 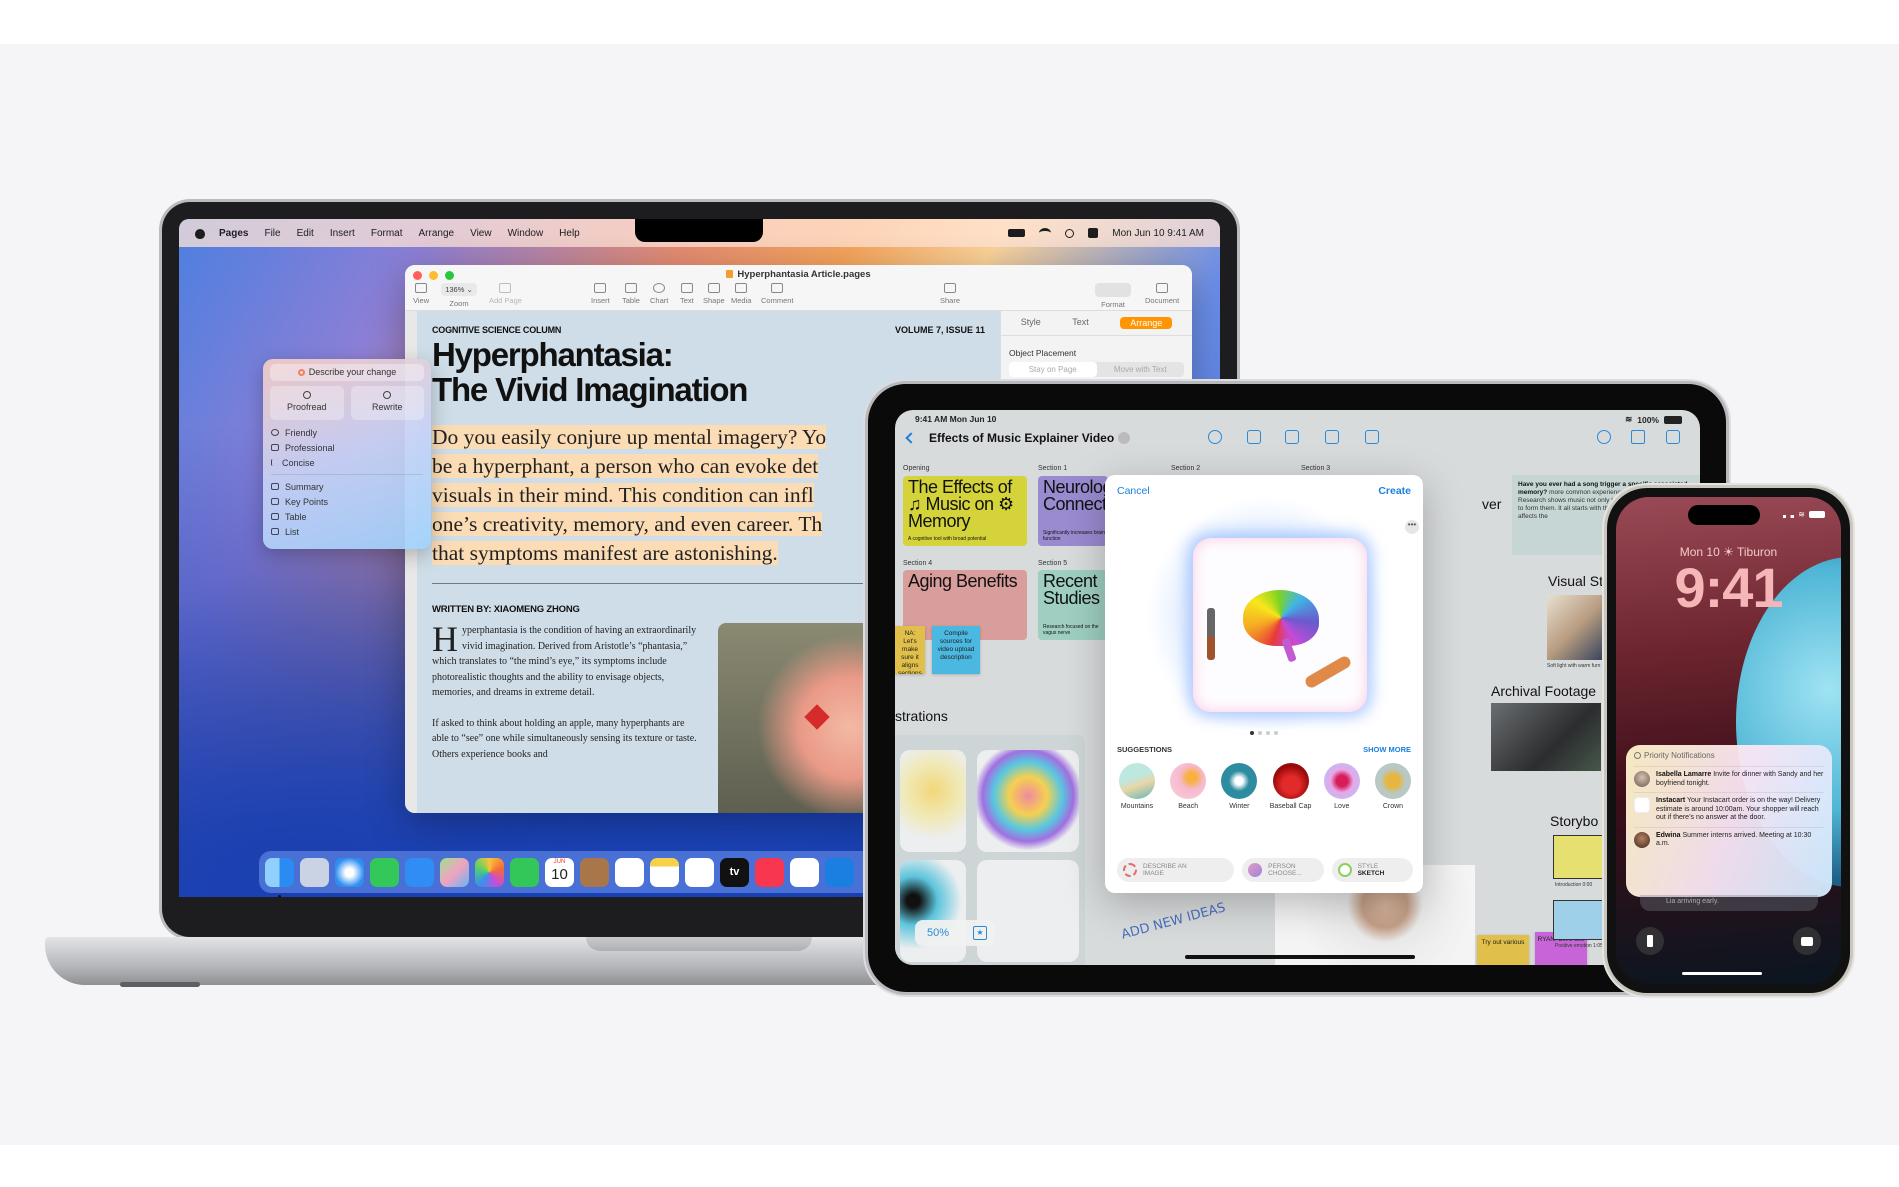 I want to click on tone-friendly: Friendly, so click(x=347, y=432).